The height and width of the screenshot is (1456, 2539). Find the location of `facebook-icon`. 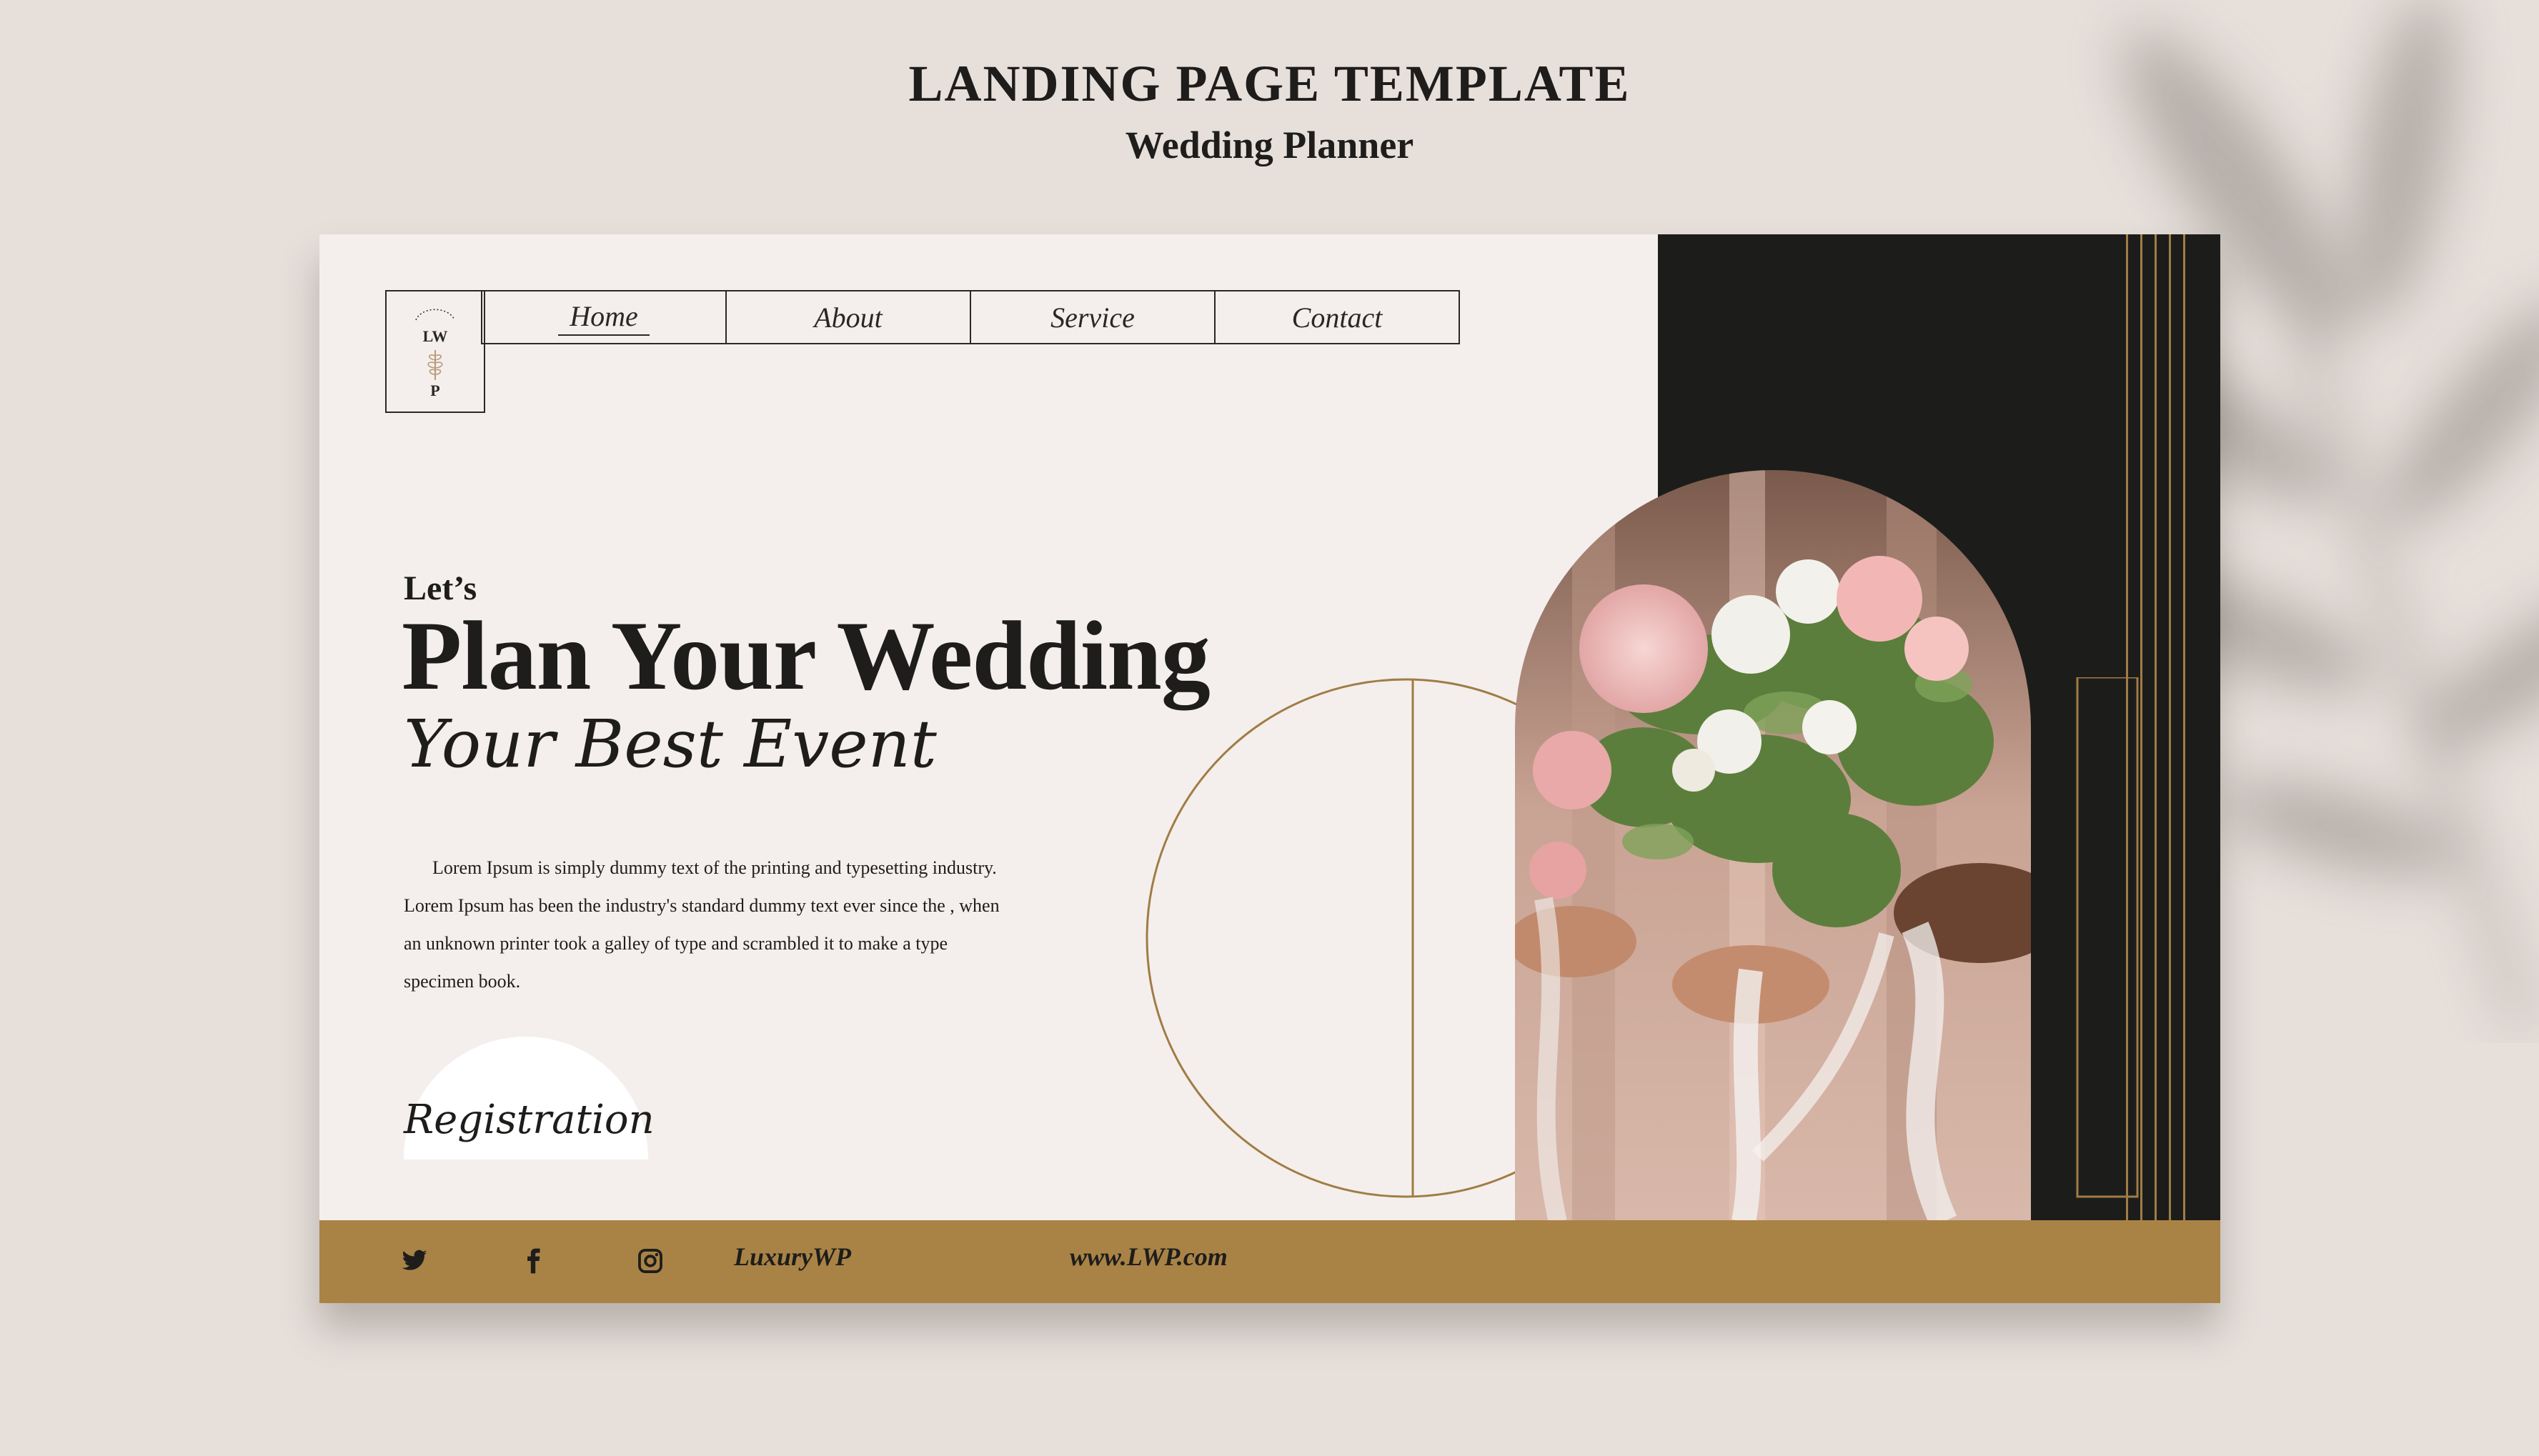

facebook-icon is located at coordinates (534, 1261).